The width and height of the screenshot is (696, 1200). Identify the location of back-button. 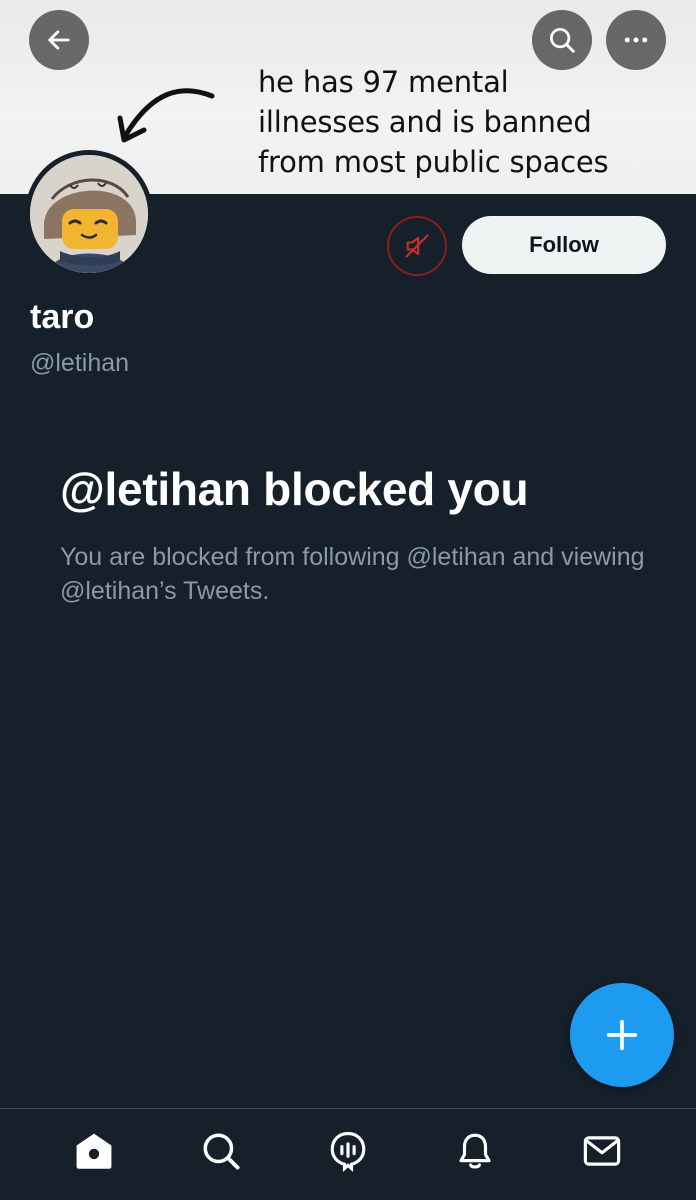
(59, 40).